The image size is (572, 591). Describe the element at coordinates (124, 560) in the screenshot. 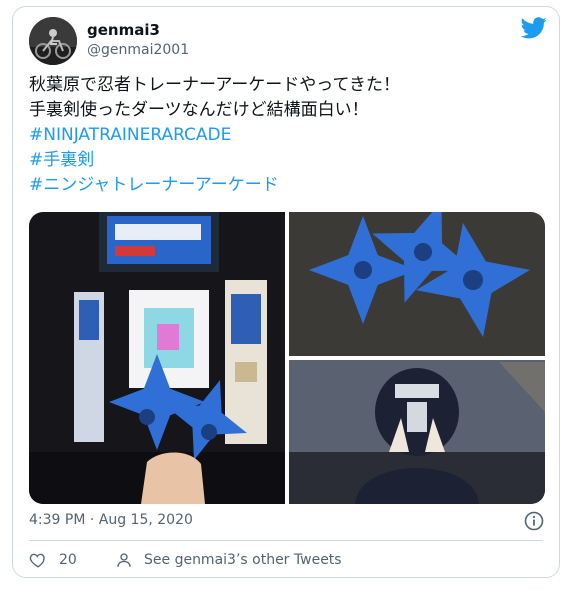

I see `person-icon` at that location.